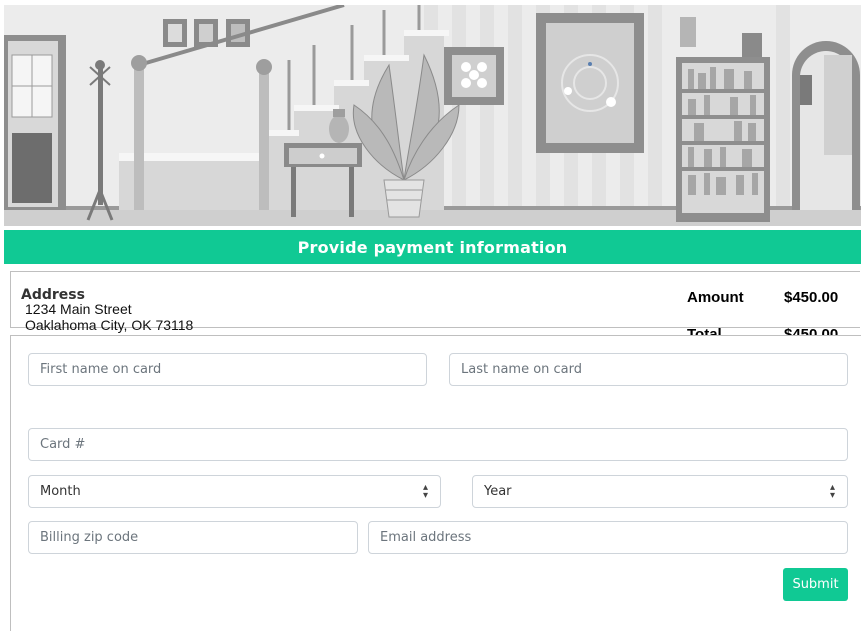 The image size is (861, 631). I want to click on address-line-2: Oaklahoma City, OK 73118, so click(109, 325).